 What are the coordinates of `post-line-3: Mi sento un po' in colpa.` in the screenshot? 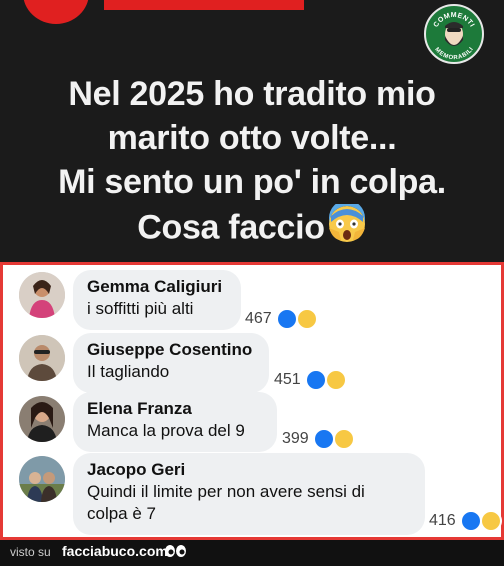 It's located at (252, 182).